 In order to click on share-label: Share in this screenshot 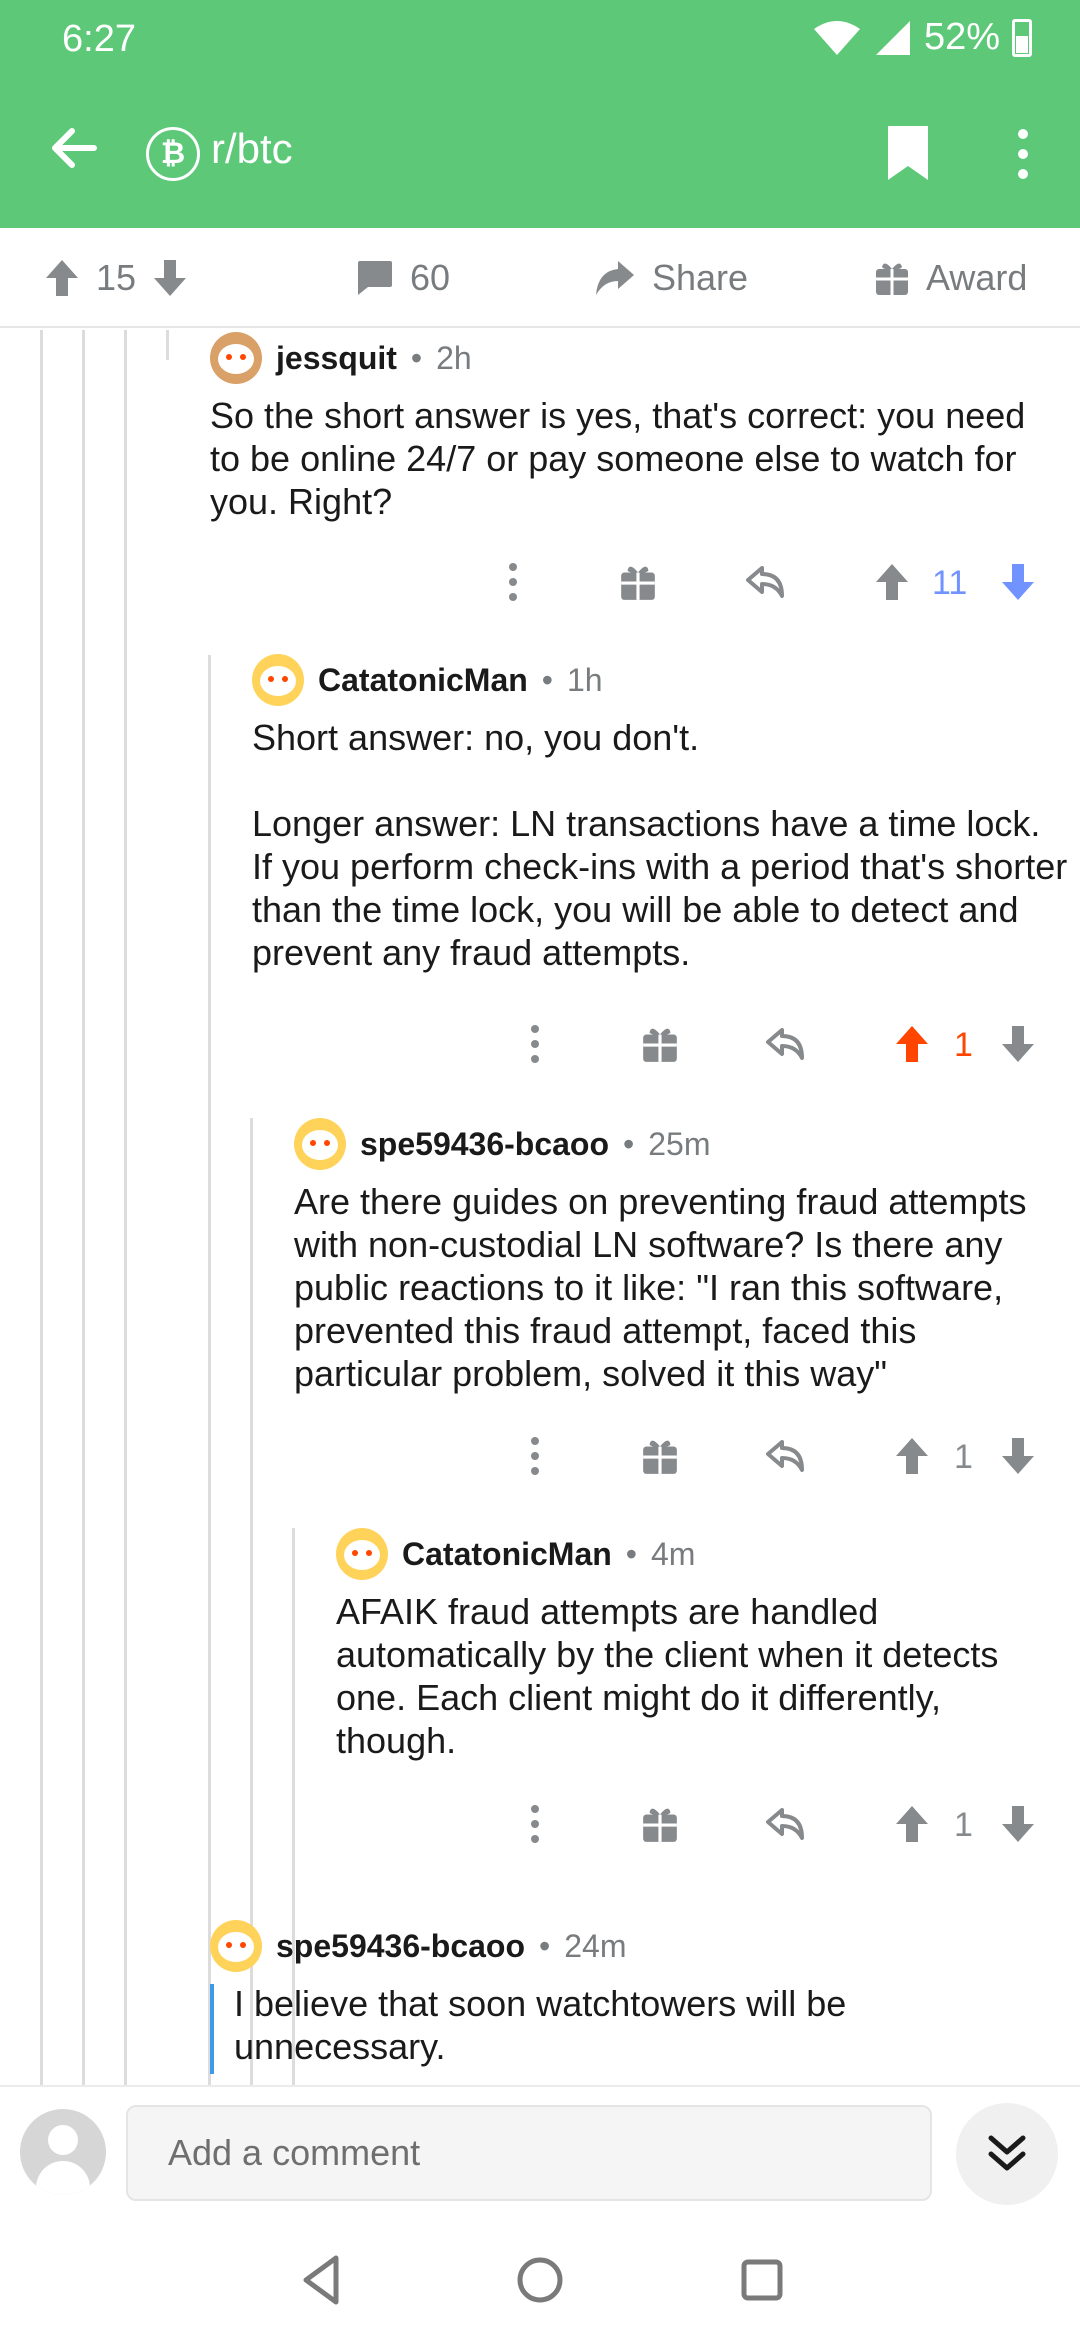, I will do `click(700, 277)`.